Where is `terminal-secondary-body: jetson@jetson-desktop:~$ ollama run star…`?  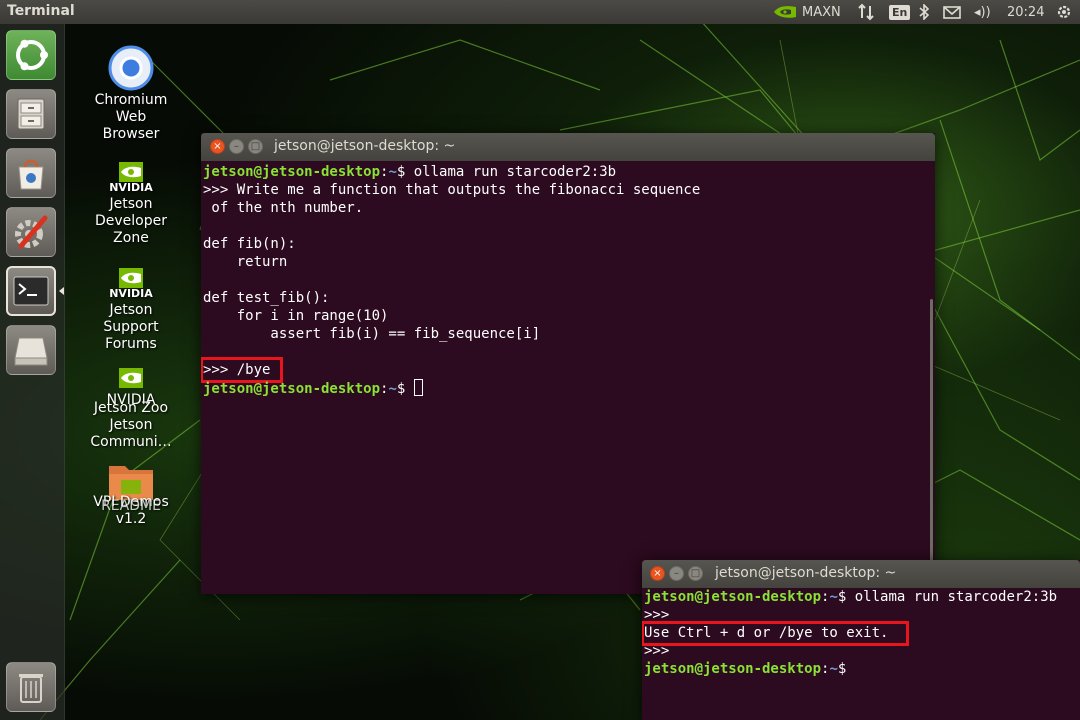 terminal-secondary-body: jetson@jetson-desktop:~$ ollama run star… is located at coordinates (861, 654).